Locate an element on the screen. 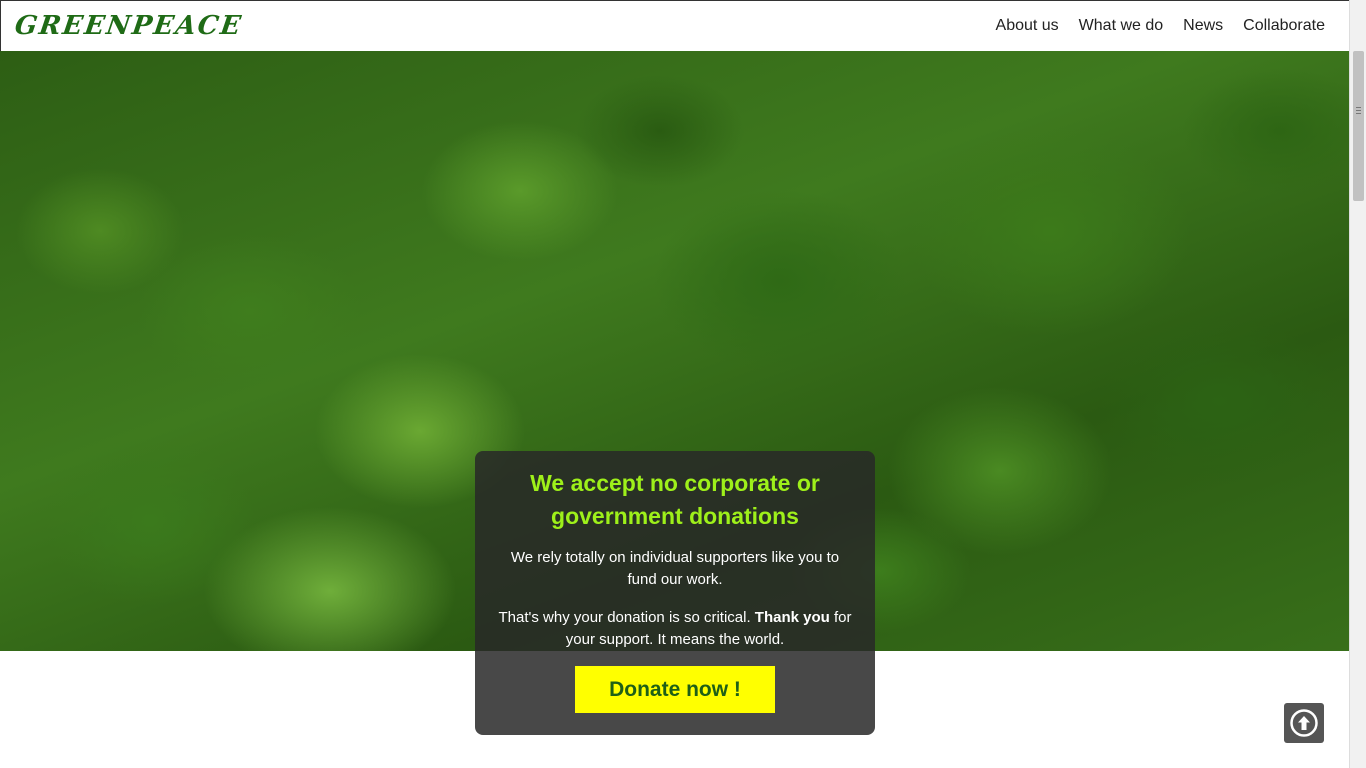  nav-link-news: News is located at coordinates (1203, 26).